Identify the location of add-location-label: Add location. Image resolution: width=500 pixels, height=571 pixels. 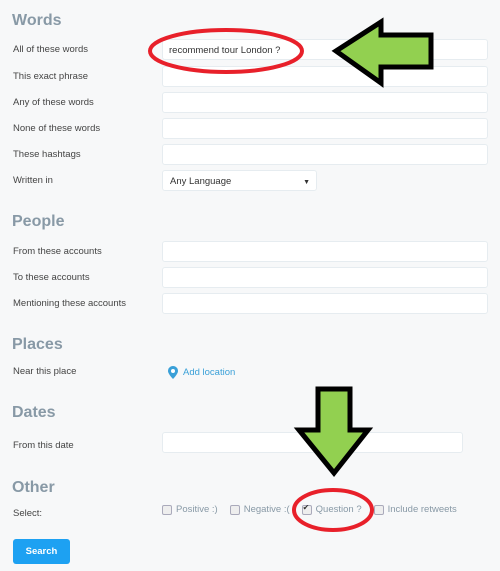
(209, 372).